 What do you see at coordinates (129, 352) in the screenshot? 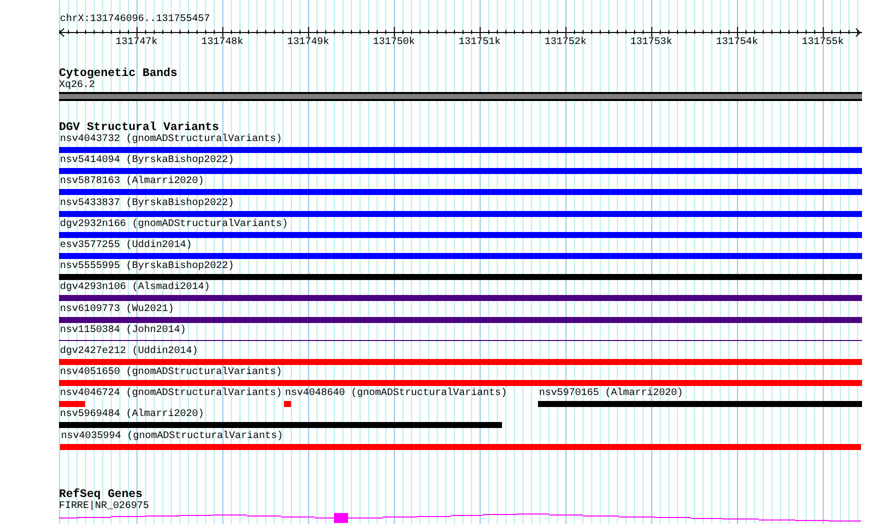
I see `variant-label: dgv2427e212 (Uddin2014)` at bounding box center [129, 352].